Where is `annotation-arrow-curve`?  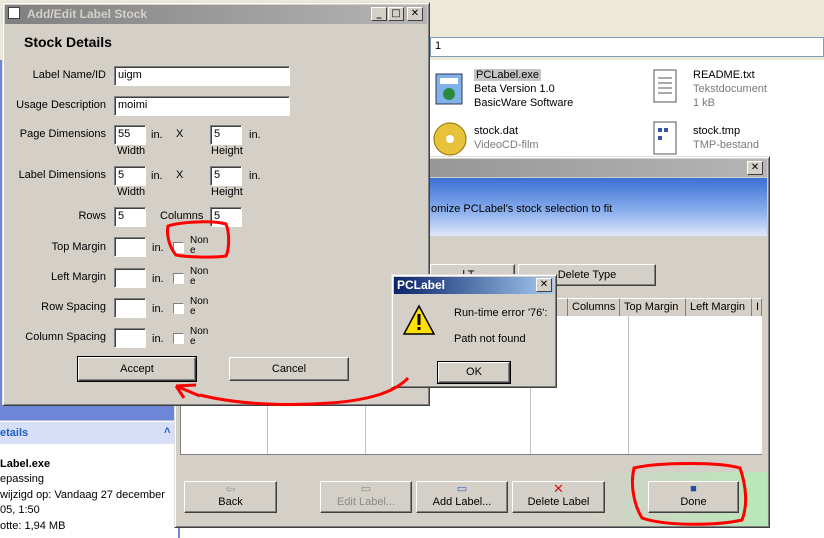 annotation-arrow-curve is located at coordinates (304, 391).